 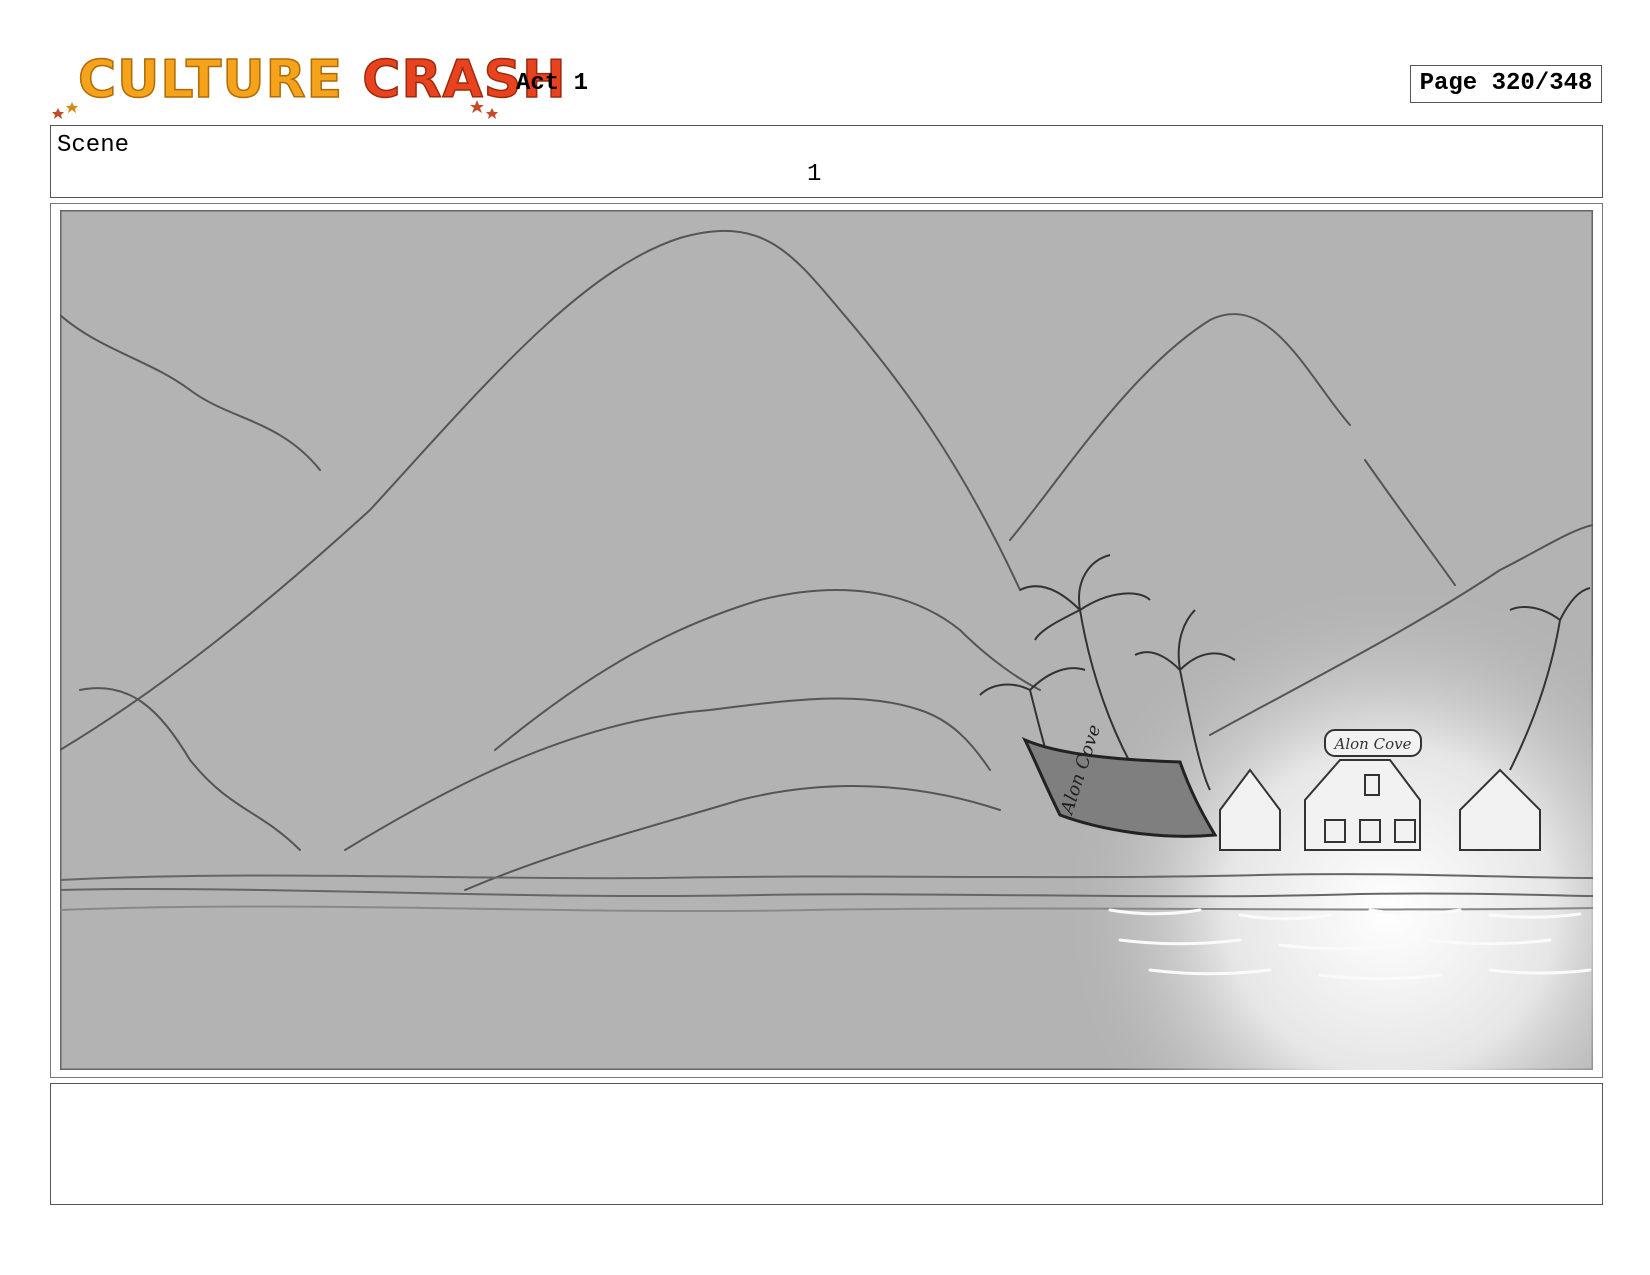 I want to click on culture-crash-logo: CULTURE CRASH, so click(x=309, y=84).